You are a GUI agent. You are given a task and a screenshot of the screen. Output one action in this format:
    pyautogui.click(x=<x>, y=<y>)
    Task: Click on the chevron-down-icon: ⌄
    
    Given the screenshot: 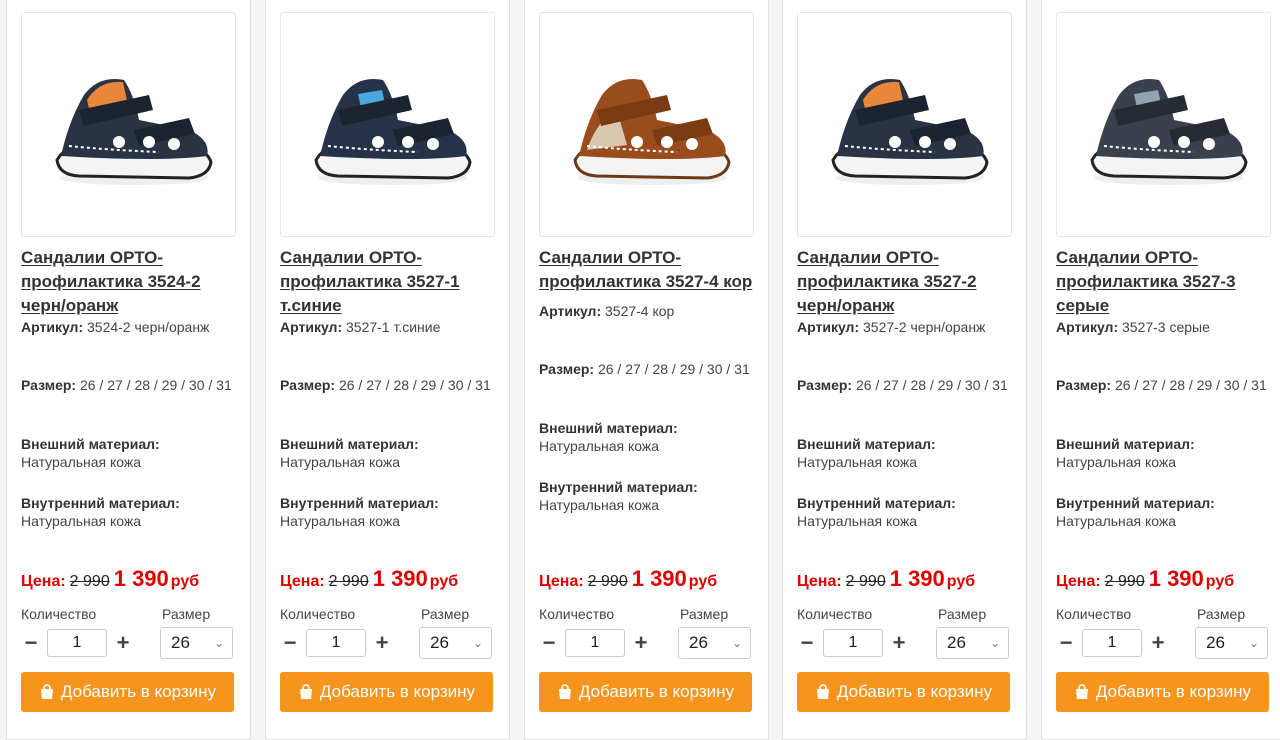 What is the action you would take?
    pyautogui.click(x=477, y=643)
    